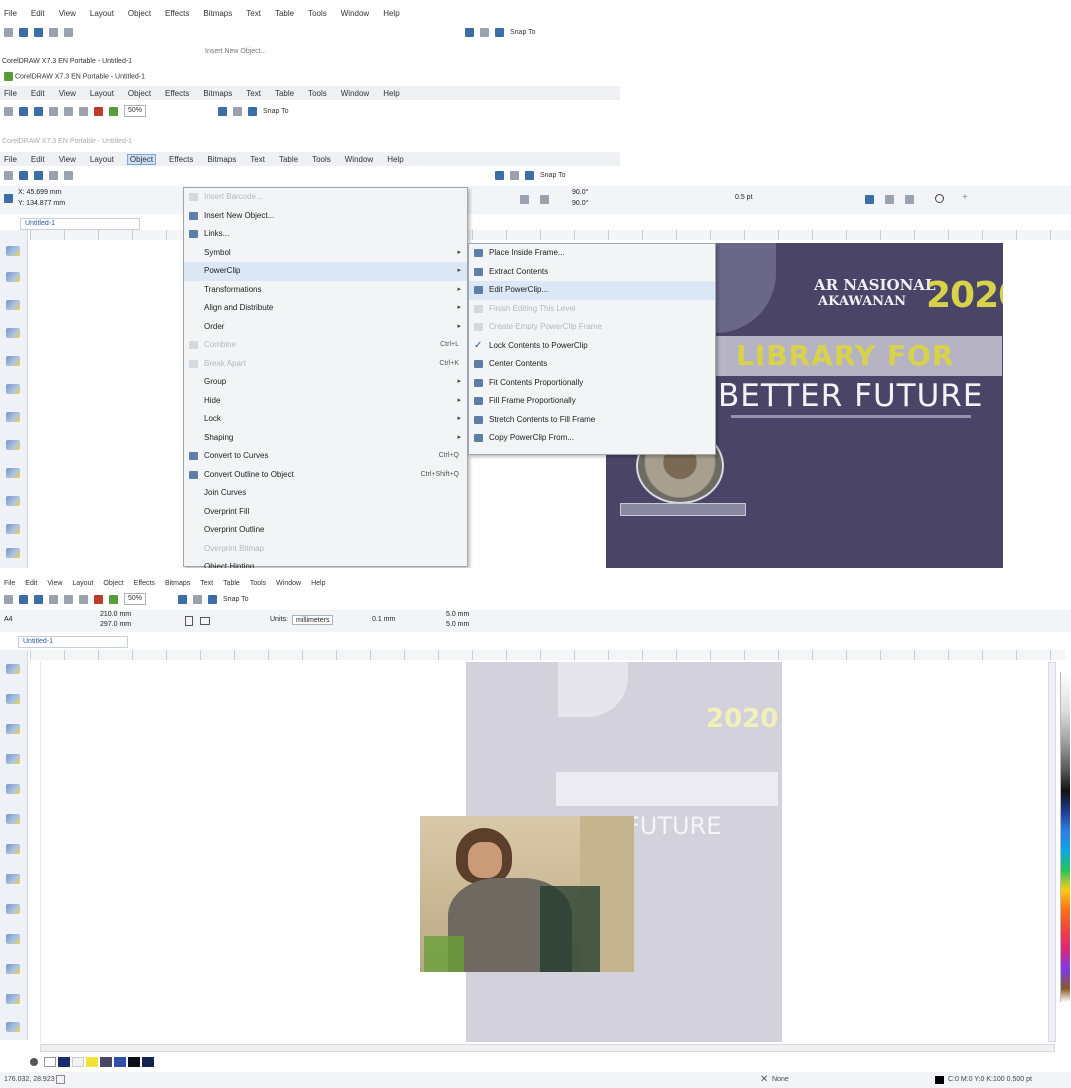  I want to click on powerclip-menu-item-center-contents: Center Contents, so click(592, 364).